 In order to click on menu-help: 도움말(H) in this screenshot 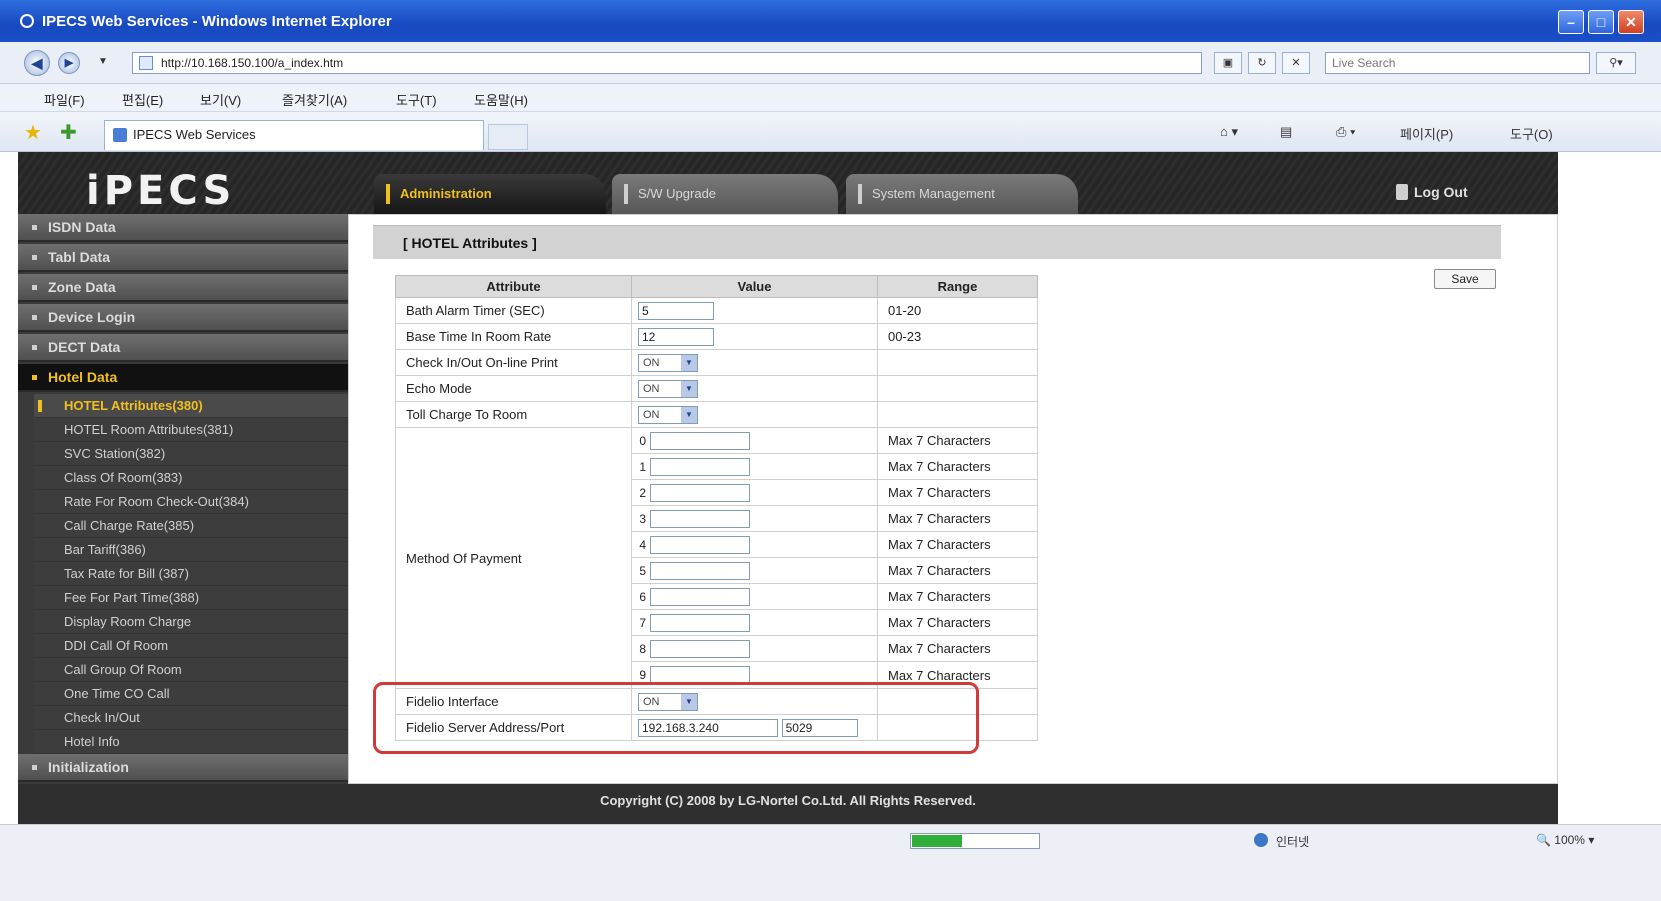, I will do `click(501, 99)`.